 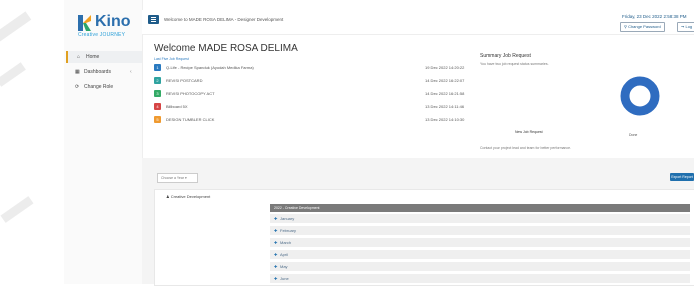 I want to click on change-password-button: ⚲ Change Password, so click(x=642, y=27).